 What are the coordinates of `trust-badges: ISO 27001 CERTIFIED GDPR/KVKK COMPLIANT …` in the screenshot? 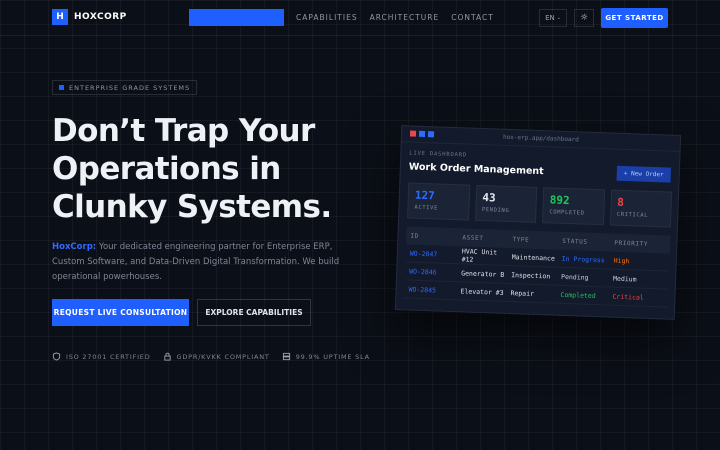 It's located at (211, 356).